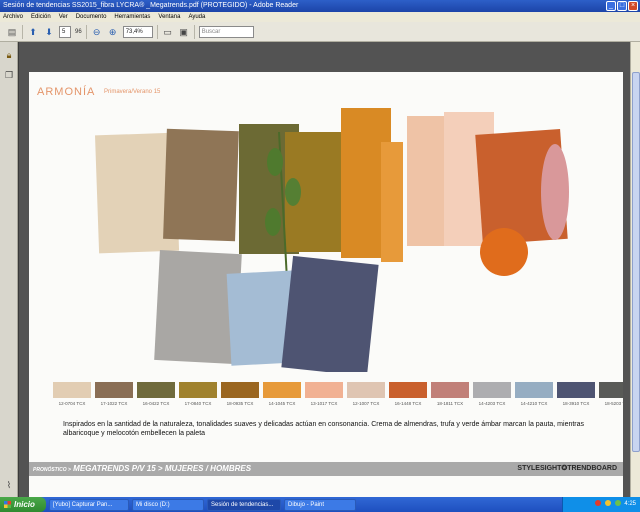 This screenshot has height=512, width=640. I want to click on task-paint: Dibujo - Paint, so click(320, 504).